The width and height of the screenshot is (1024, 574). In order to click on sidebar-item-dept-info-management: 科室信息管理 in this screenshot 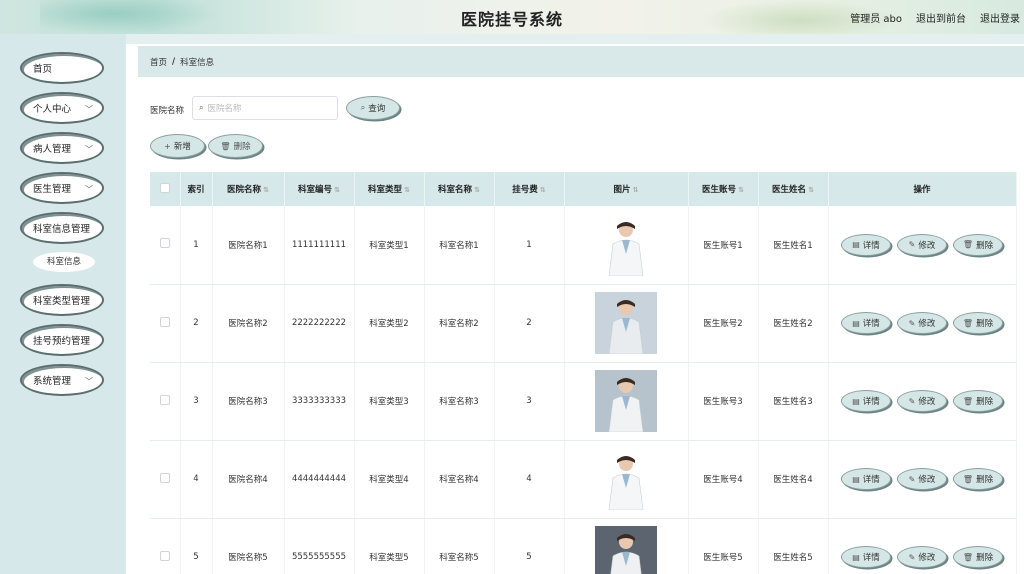, I will do `click(62, 228)`.